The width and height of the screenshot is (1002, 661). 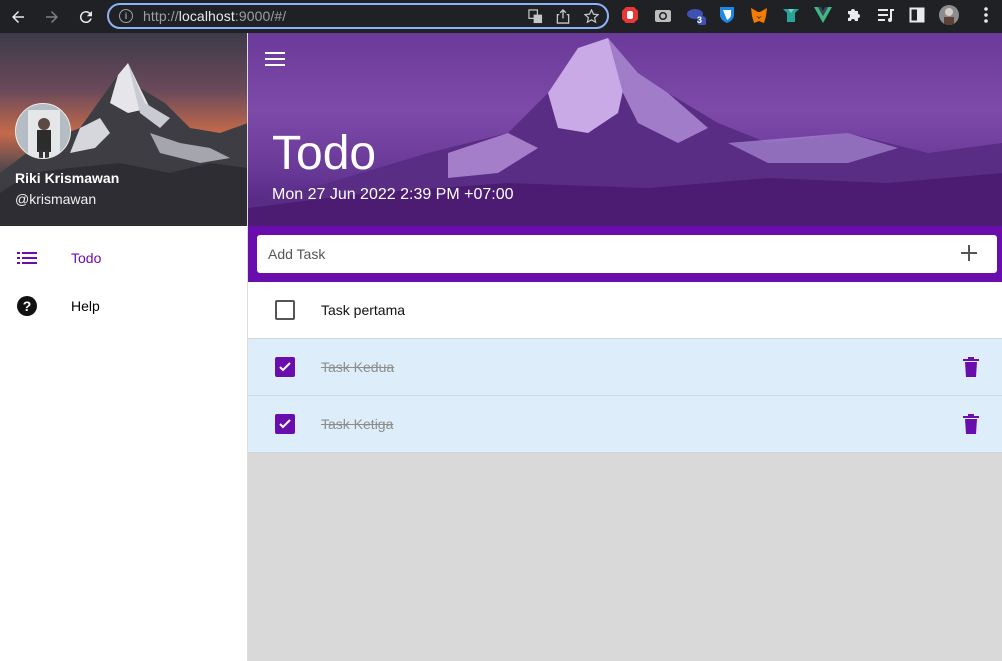 What do you see at coordinates (627, 254) in the screenshot?
I see `add-task-input: Add Task` at bounding box center [627, 254].